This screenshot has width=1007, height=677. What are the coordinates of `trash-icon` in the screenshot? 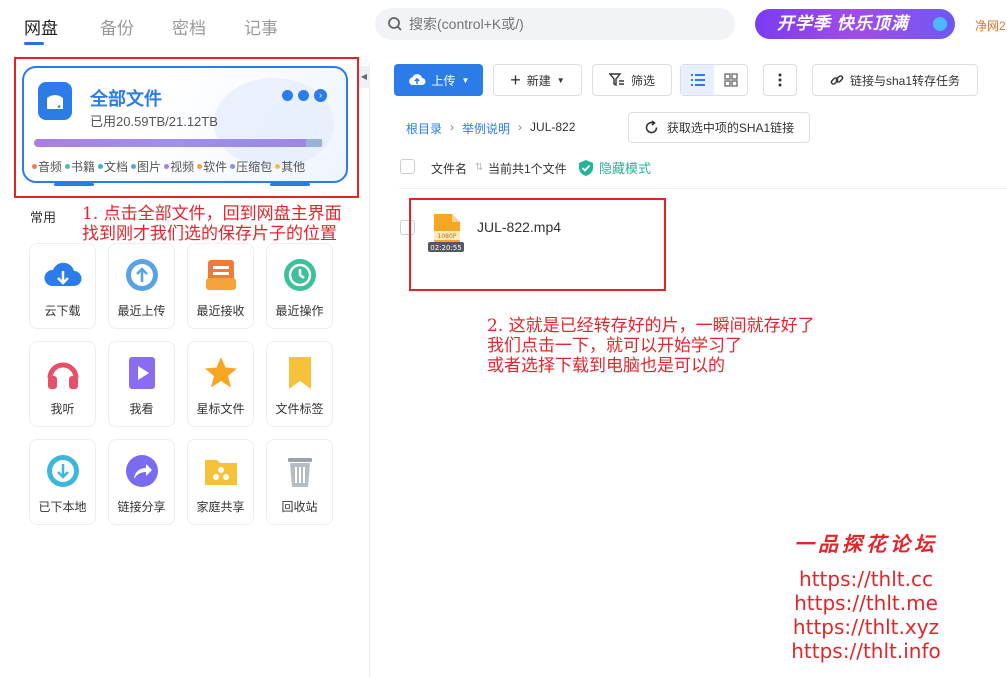 It's located at (300, 471).